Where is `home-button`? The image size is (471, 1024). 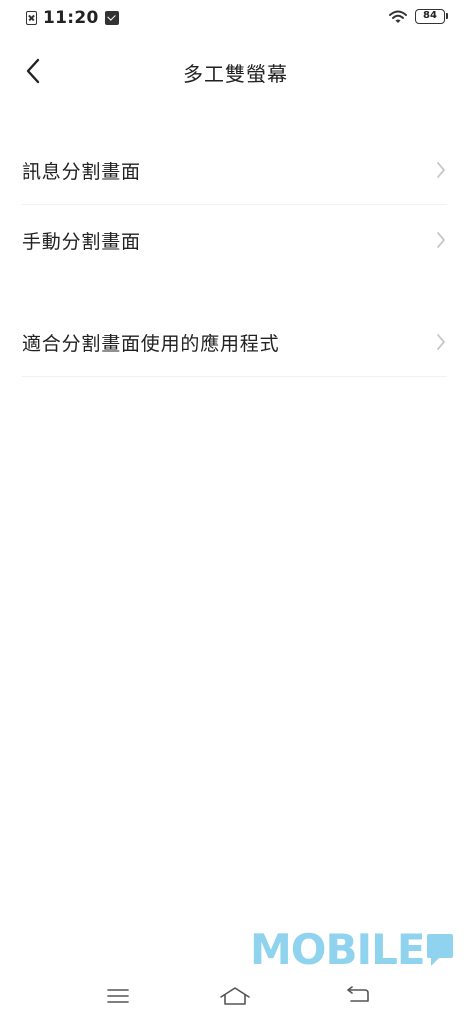 home-button is located at coordinates (235, 996).